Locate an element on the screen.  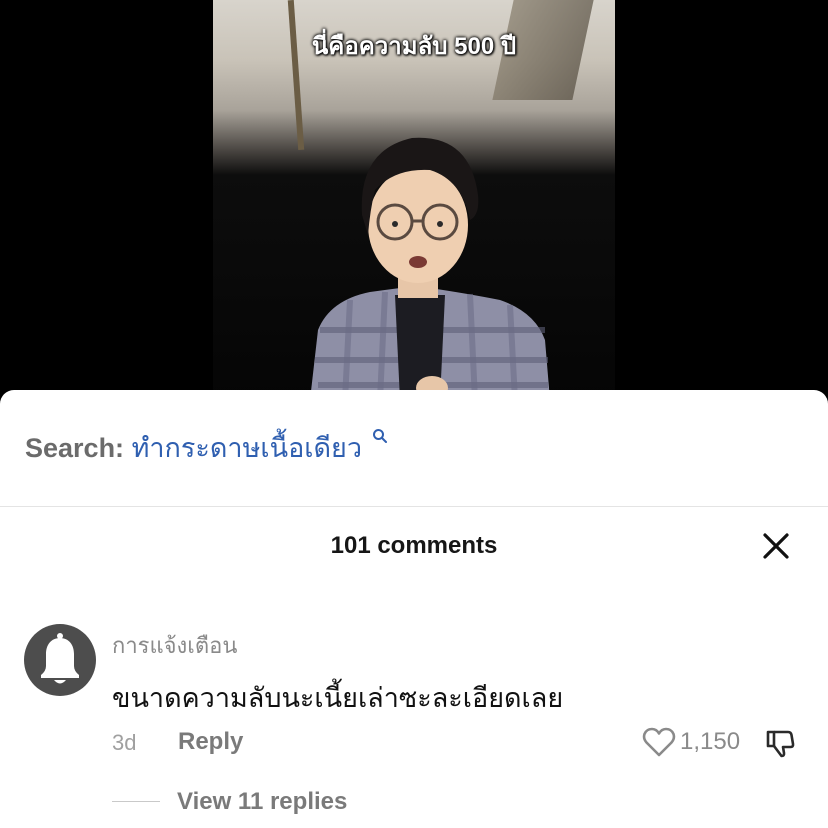
search-icon is located at coordinates (380, 436).